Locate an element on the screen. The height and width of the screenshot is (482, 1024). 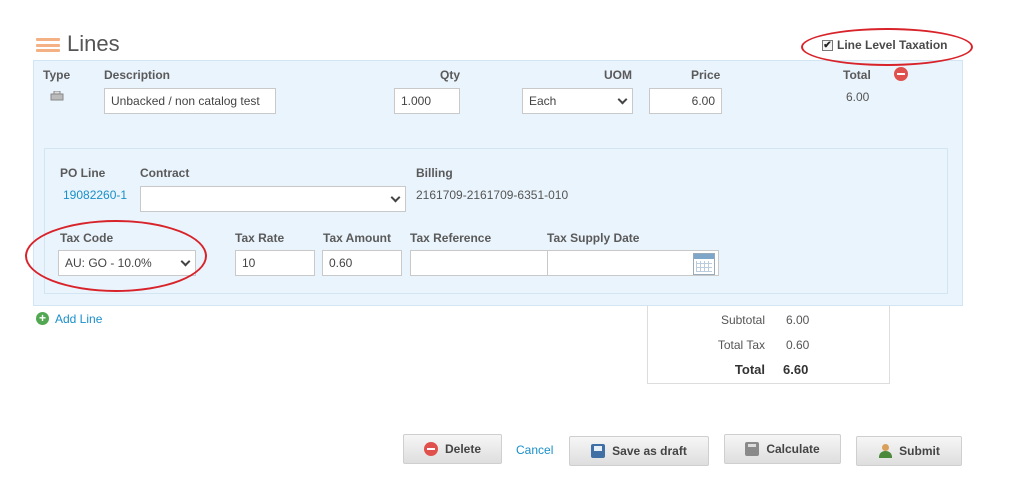
page-title: Lines is located at coordinates (93, 43).